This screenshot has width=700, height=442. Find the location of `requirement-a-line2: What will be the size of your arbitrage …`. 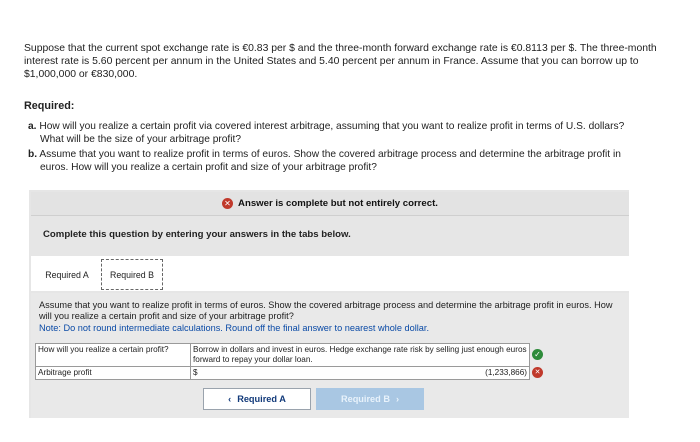

requirement-a-line2: What will be the size of your arbitrage … is located at coordinates (141, 139).